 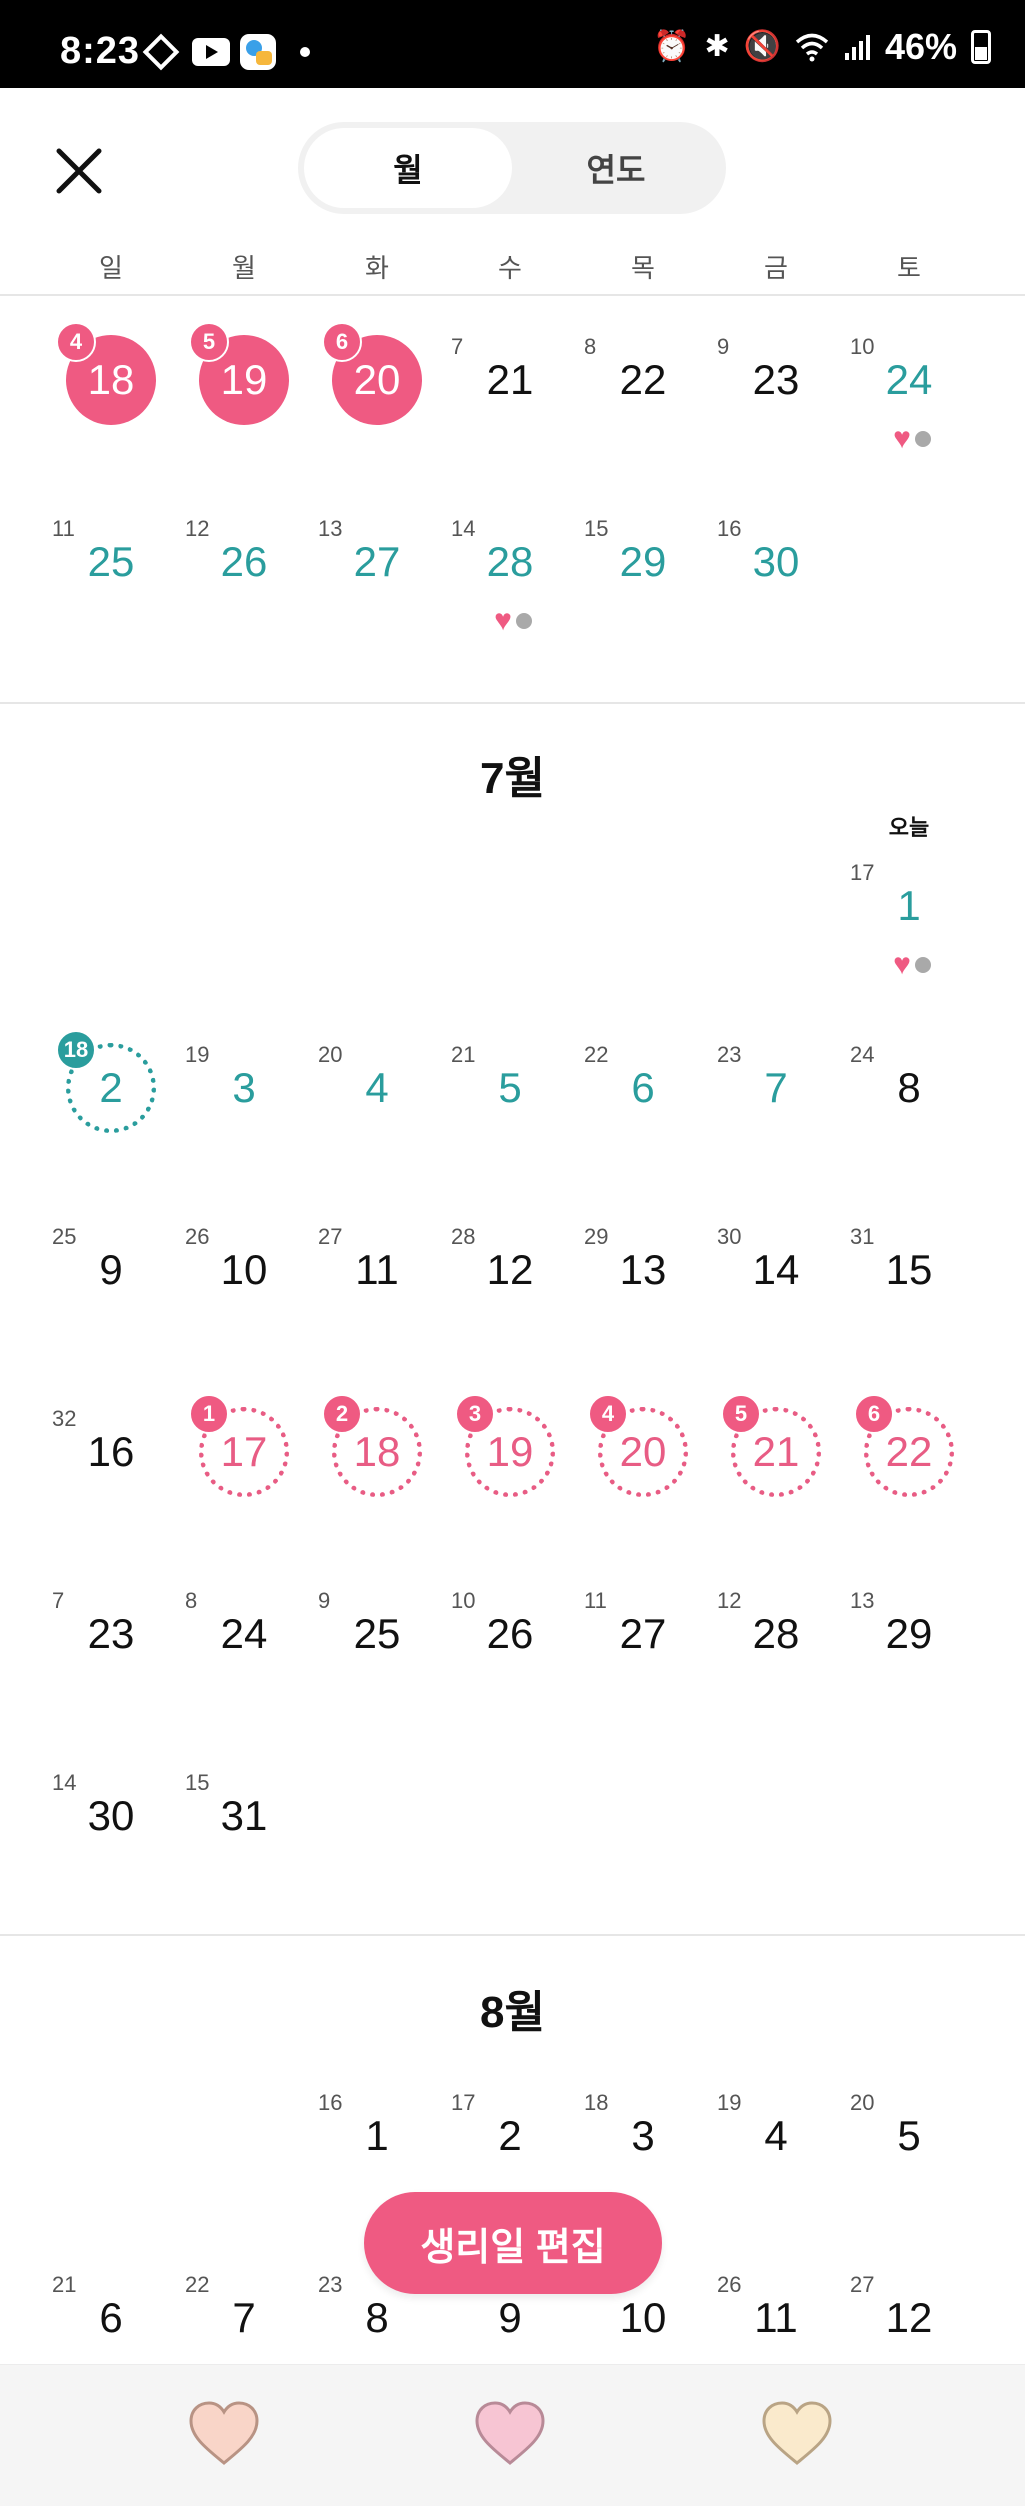 I want to click on calendar-day: 7 23, so click(x=111, y=1651).